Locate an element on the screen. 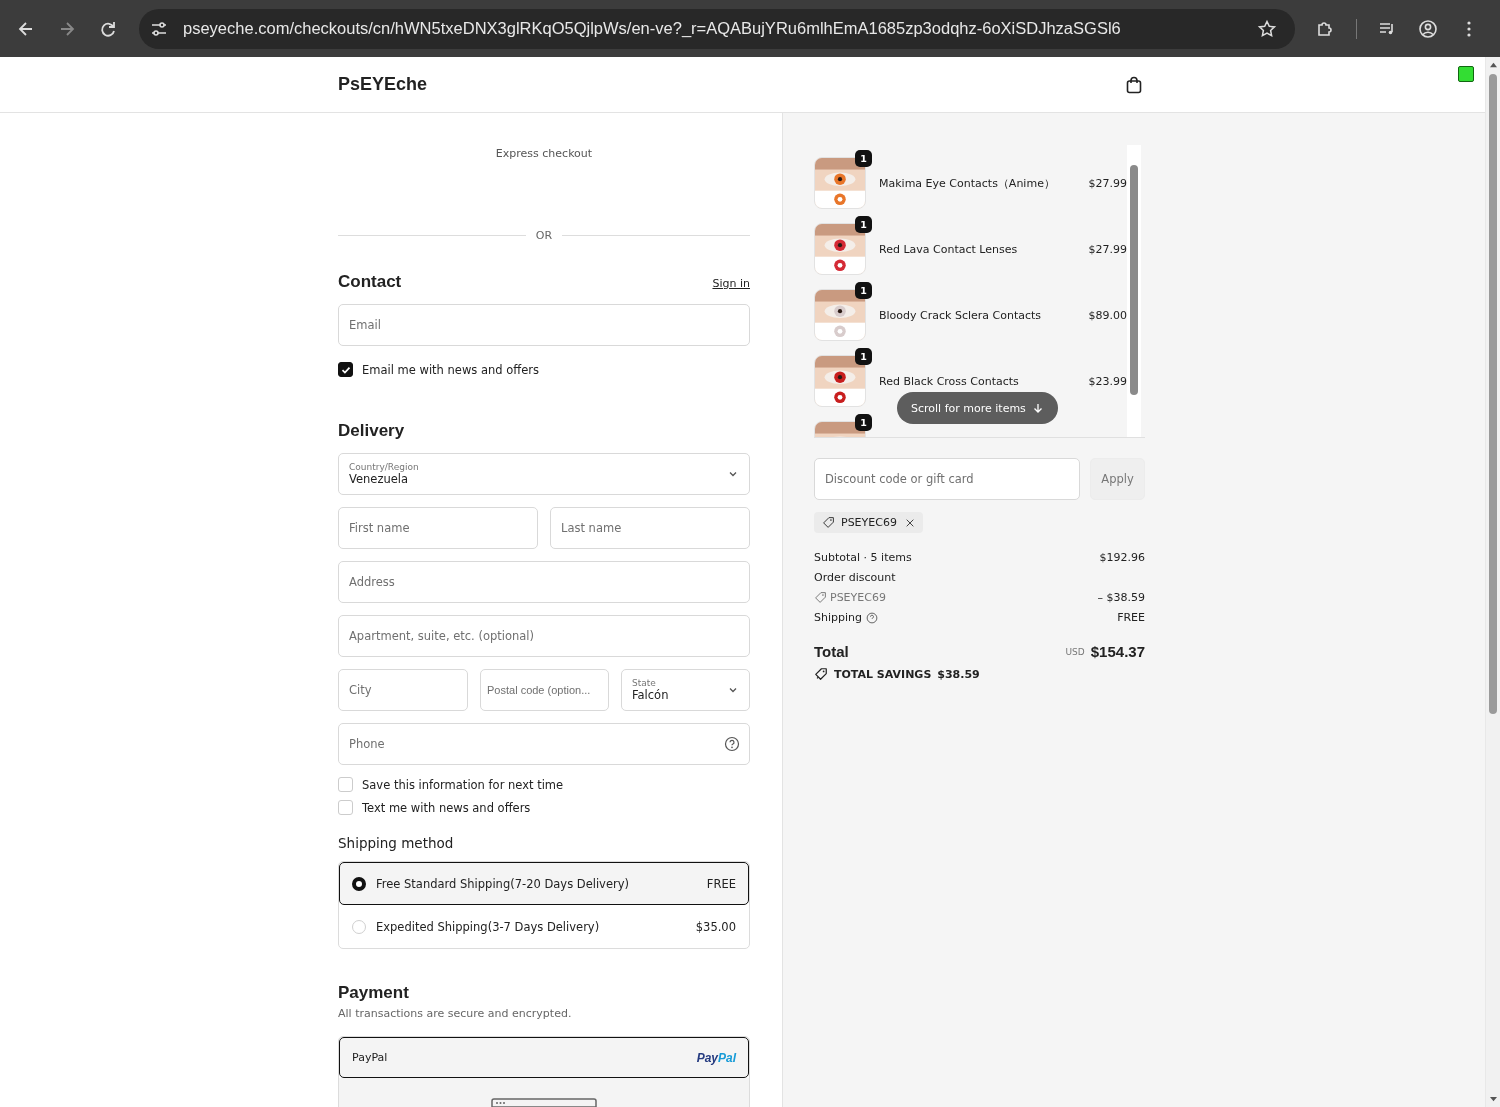  currency-code: USD is located at coordinates (1075, 651).